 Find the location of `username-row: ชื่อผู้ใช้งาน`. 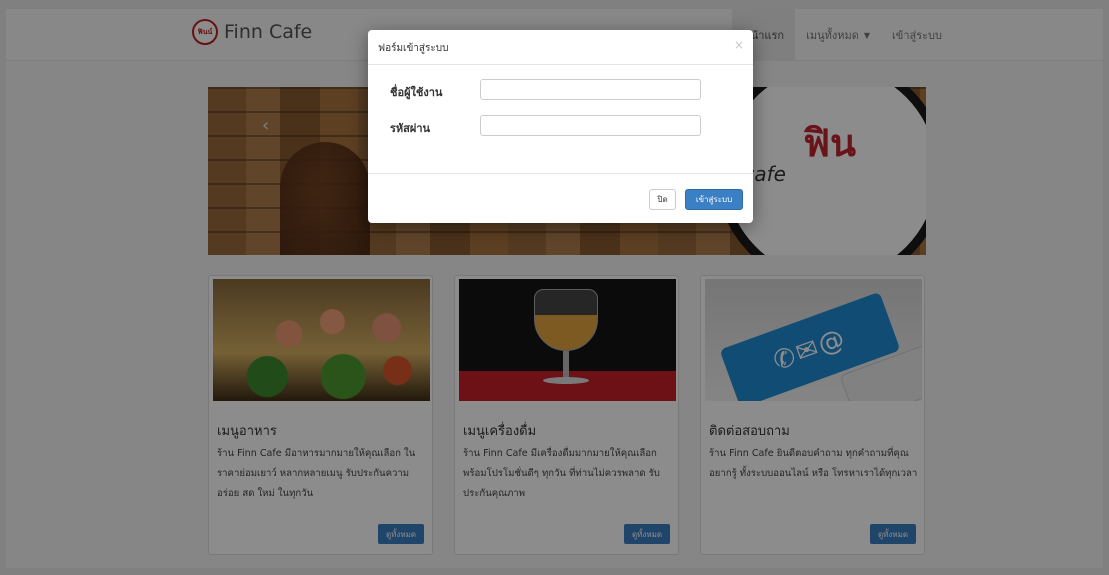

username-row: ชื่อผู้ใช้งาน is located at coordinates (560, 90).